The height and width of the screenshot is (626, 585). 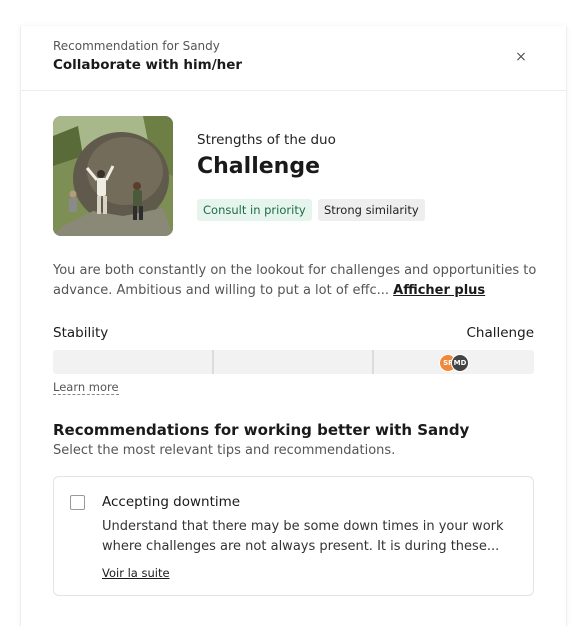 What do you see at coordinates (171, 502) in the screenshot?
I see `recommendation-title: Accepting downtime` at bounding box center [171, 502].